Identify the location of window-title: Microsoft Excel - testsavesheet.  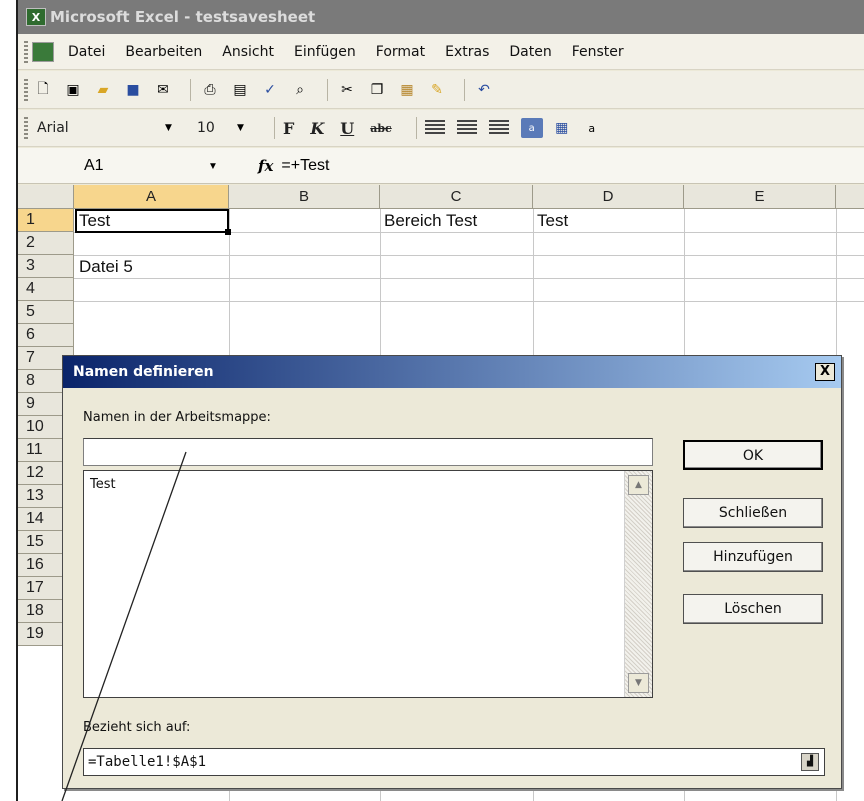
(183, 17).